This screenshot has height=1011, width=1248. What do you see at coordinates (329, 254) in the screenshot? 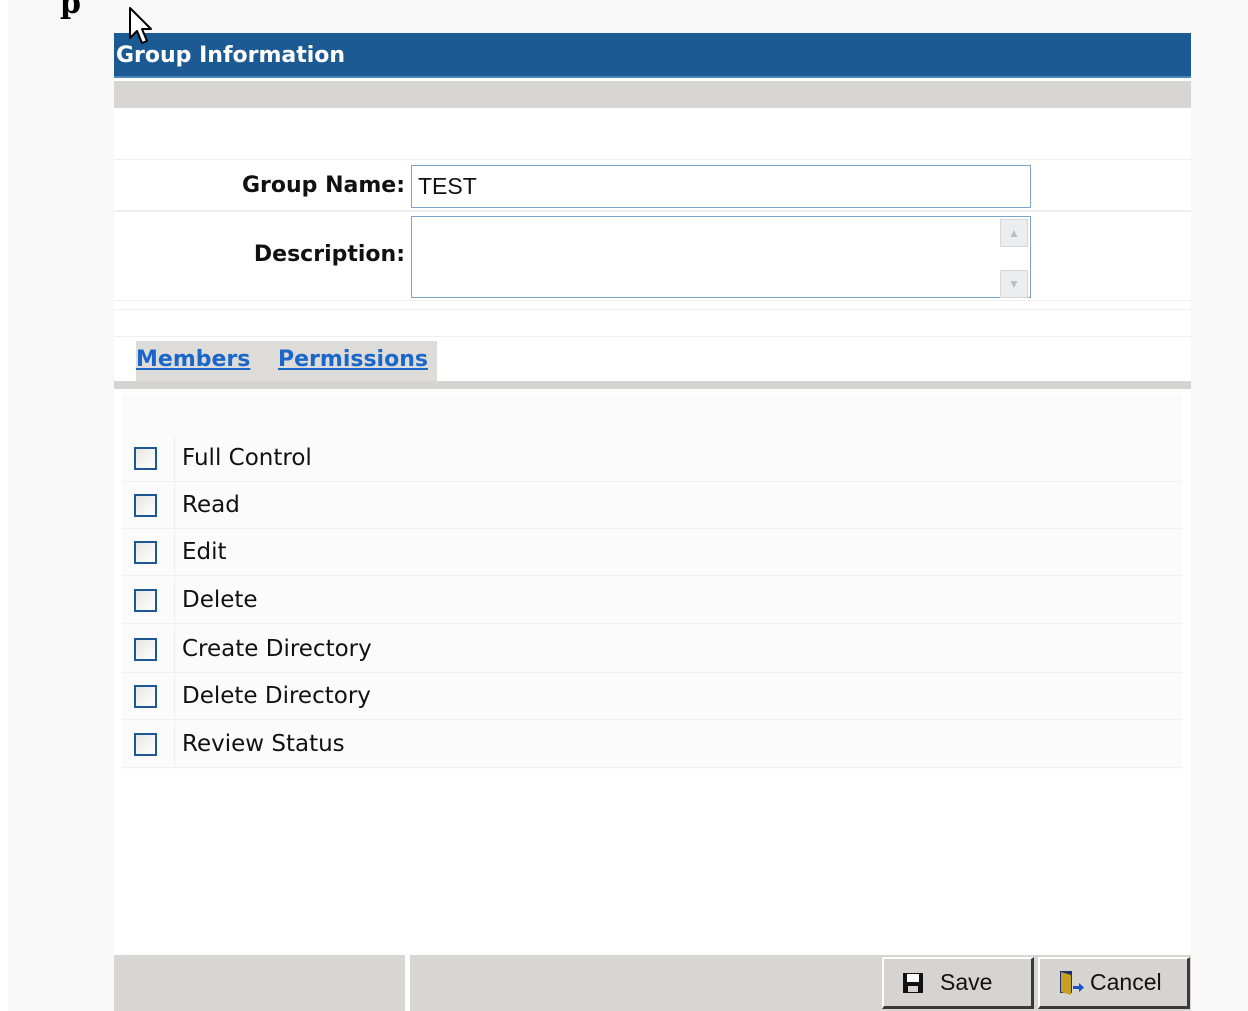
I see `description-label: Description:` at bounding box center [329, 254].